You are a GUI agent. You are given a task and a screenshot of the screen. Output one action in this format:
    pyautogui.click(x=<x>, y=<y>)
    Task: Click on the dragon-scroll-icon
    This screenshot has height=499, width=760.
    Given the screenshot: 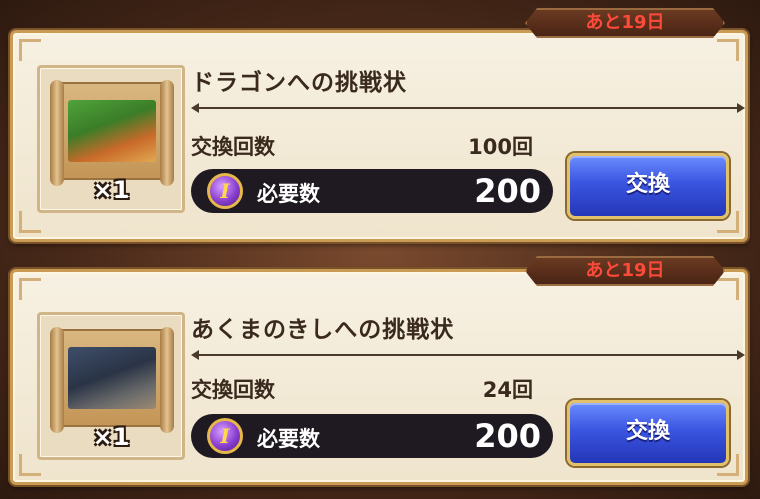 What is the action you would take?
    pyautogui.click(x=112, y=133)
    